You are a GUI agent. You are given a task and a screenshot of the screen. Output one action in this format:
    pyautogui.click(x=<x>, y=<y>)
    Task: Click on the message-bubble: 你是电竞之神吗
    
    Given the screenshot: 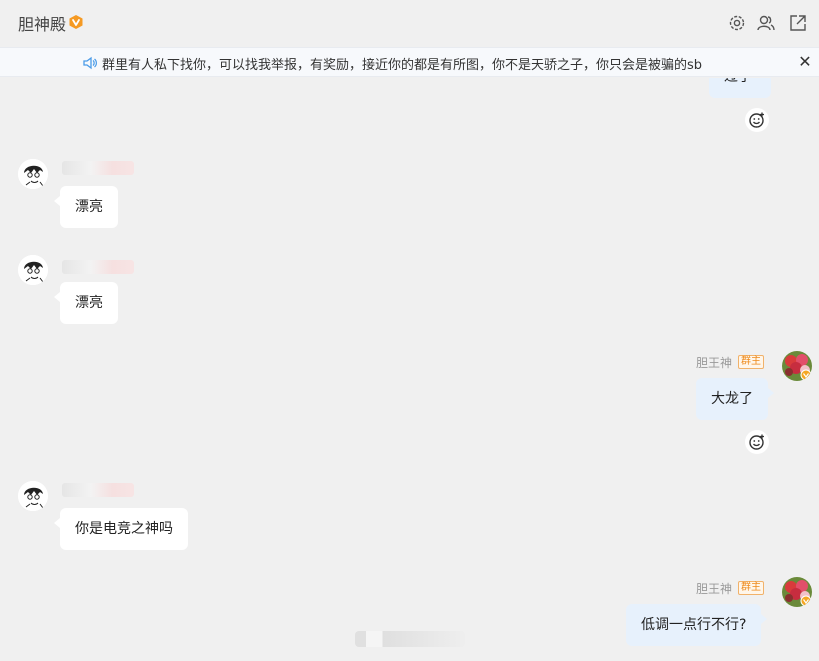 What is the action you would take?
    pyautogui.click(x=121, y=529)
    